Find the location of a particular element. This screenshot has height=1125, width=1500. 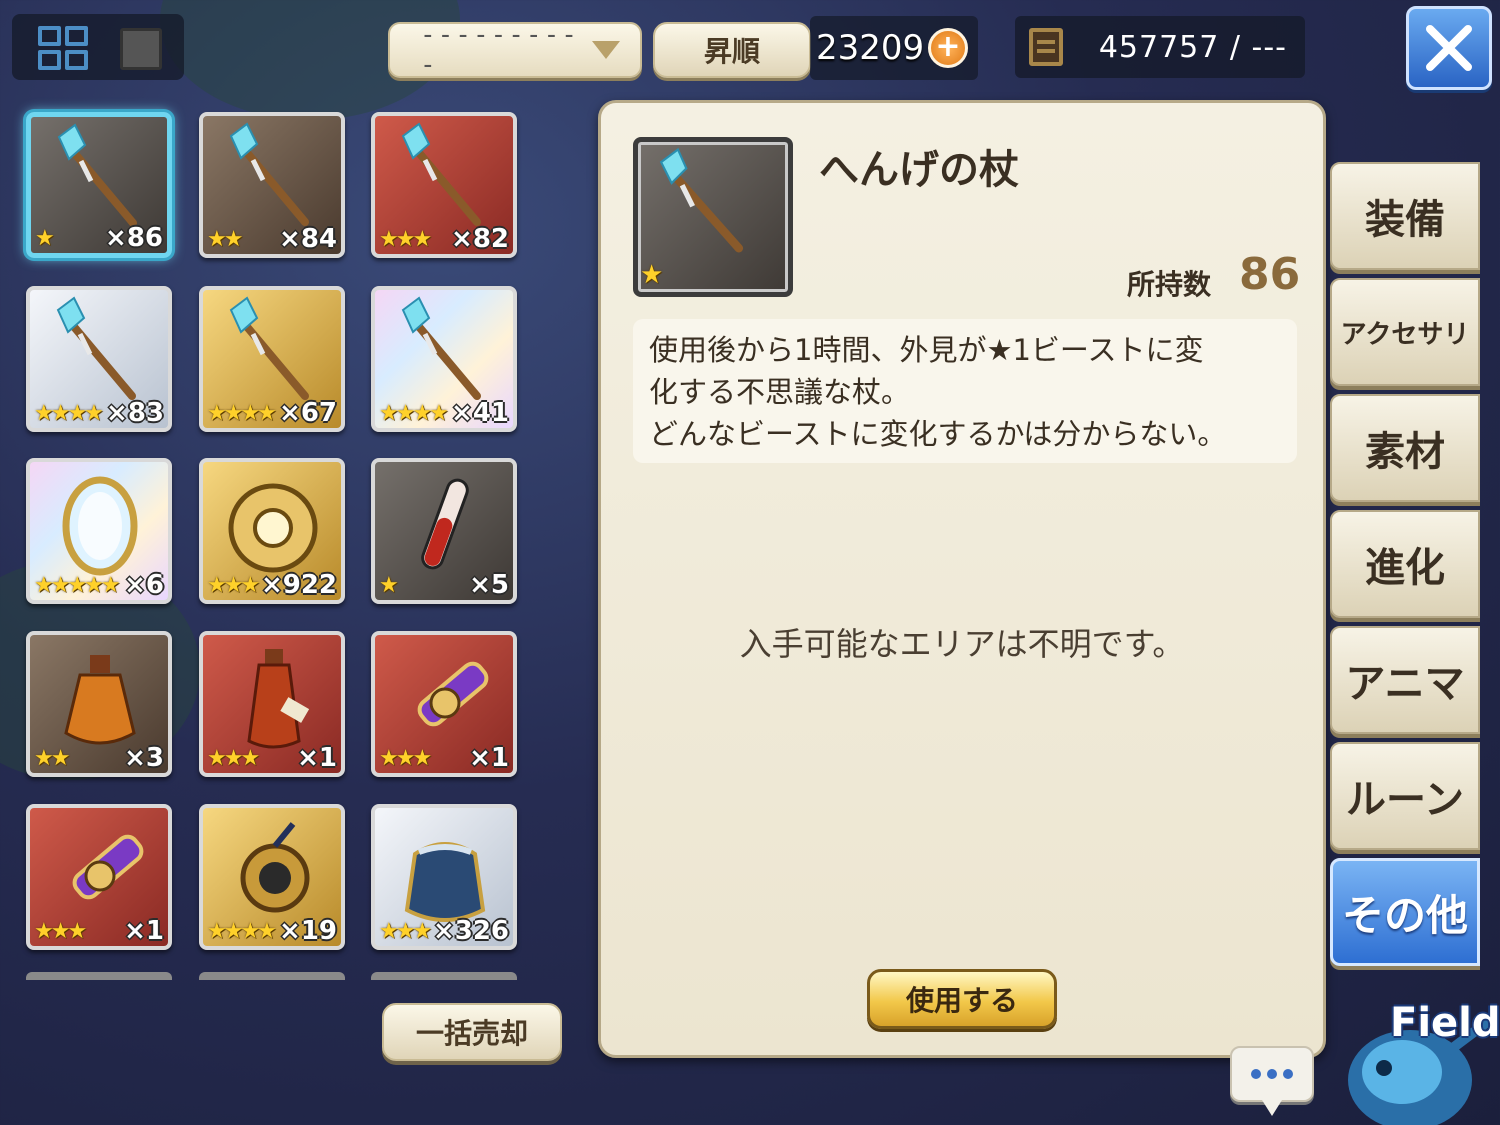

capacity-text: 457757 / --- is located at coordinates (1192, 47).